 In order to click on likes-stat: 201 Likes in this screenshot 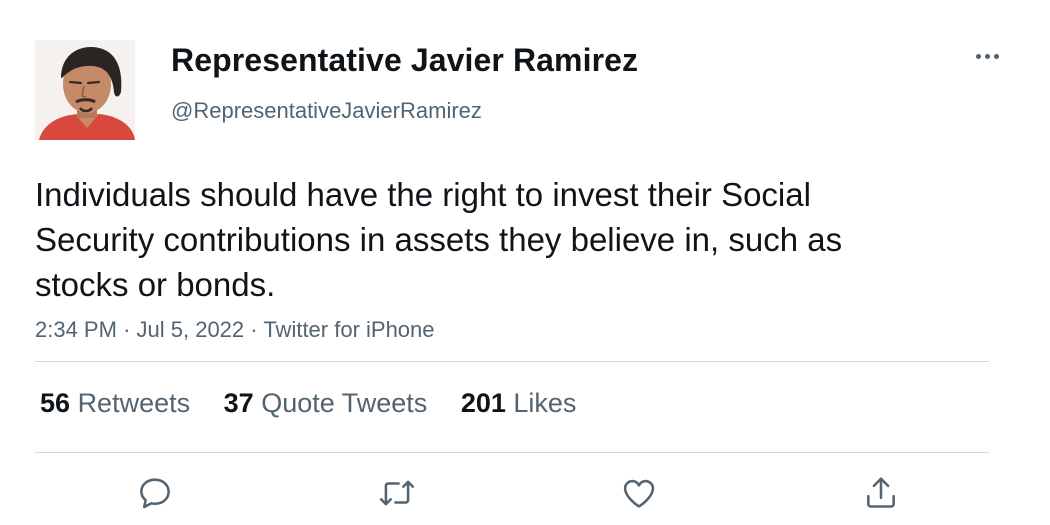, I will do `click(519, 403)`.